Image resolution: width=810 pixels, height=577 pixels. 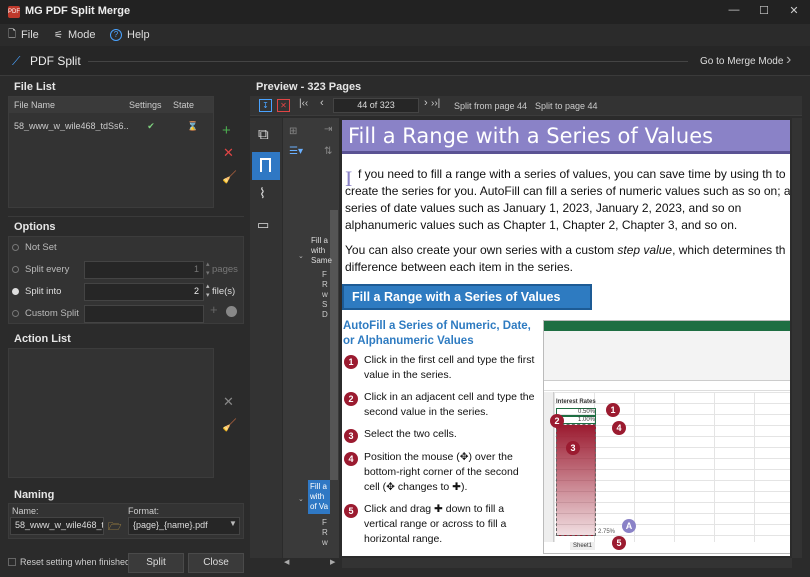 I want to click on folder-icon: 🗁, so click(x=115, y=527).